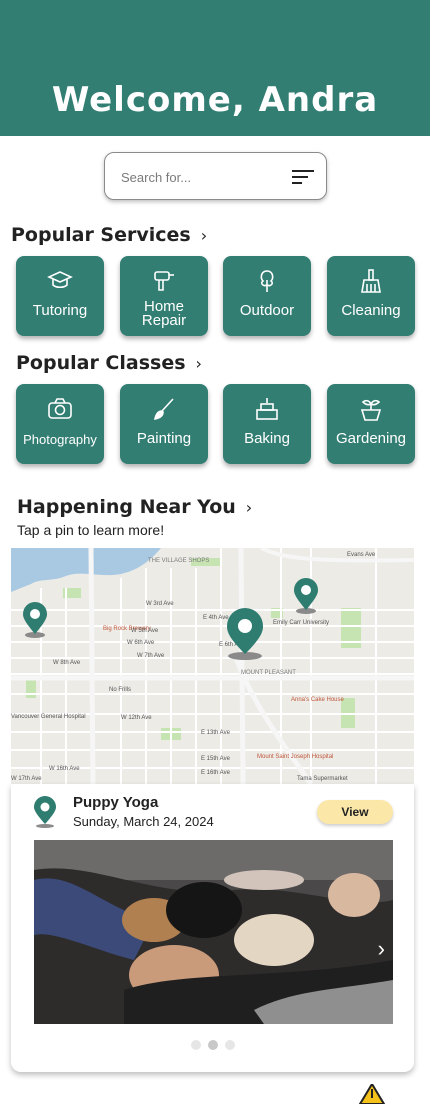  What do you see at coordinates (267, 409) in the screenshot?
I see `cake-icon` at bounding box center [267, 409].